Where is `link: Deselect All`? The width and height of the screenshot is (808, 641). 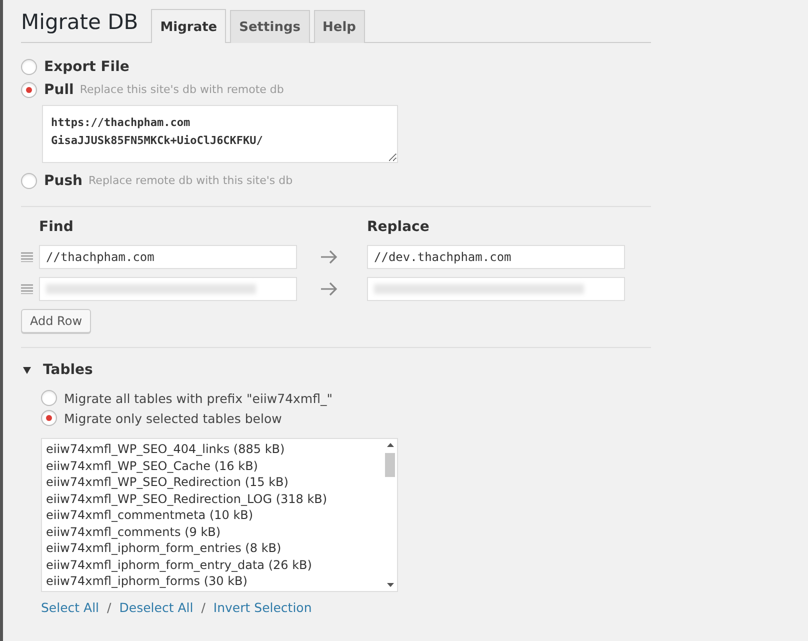 link: Deselect All is located at coordinates (156, 607).